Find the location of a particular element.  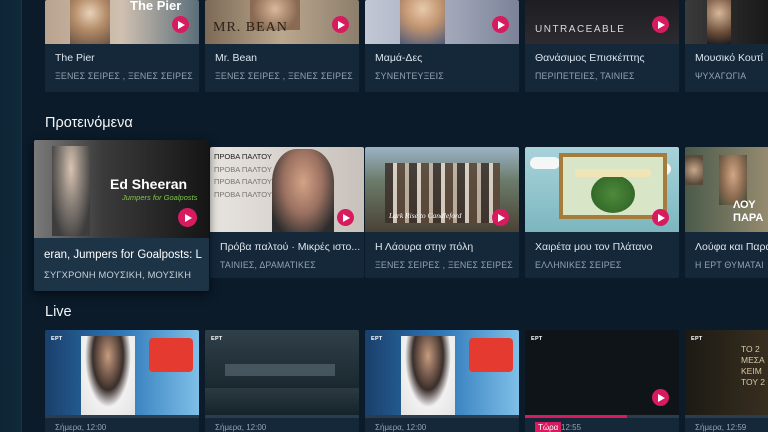

card-genre: ΣΥΝΕΝΤΕΥΞΕΙΣ is located at coordinates (409, 76).